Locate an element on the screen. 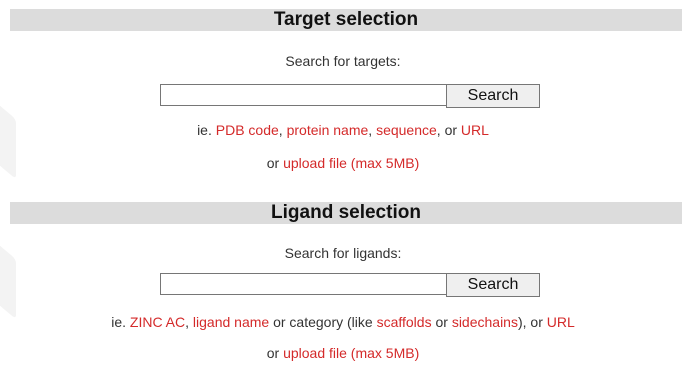  ligand-url-link: URL is located at coordinates (561, 322).